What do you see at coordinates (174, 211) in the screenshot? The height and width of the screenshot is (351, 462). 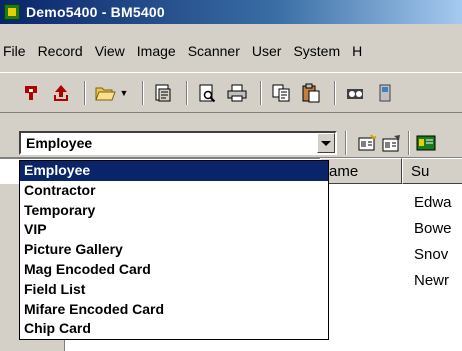 I see `dropdown-option-temporary: Temporary` at bounding box center [174, 211].